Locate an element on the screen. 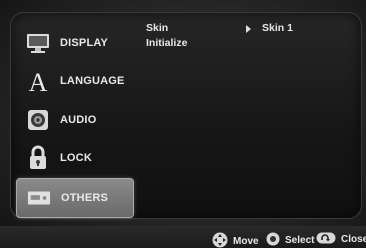 This screenshot has height=248, width=366. display-icon is located at coordinates (38, 43).